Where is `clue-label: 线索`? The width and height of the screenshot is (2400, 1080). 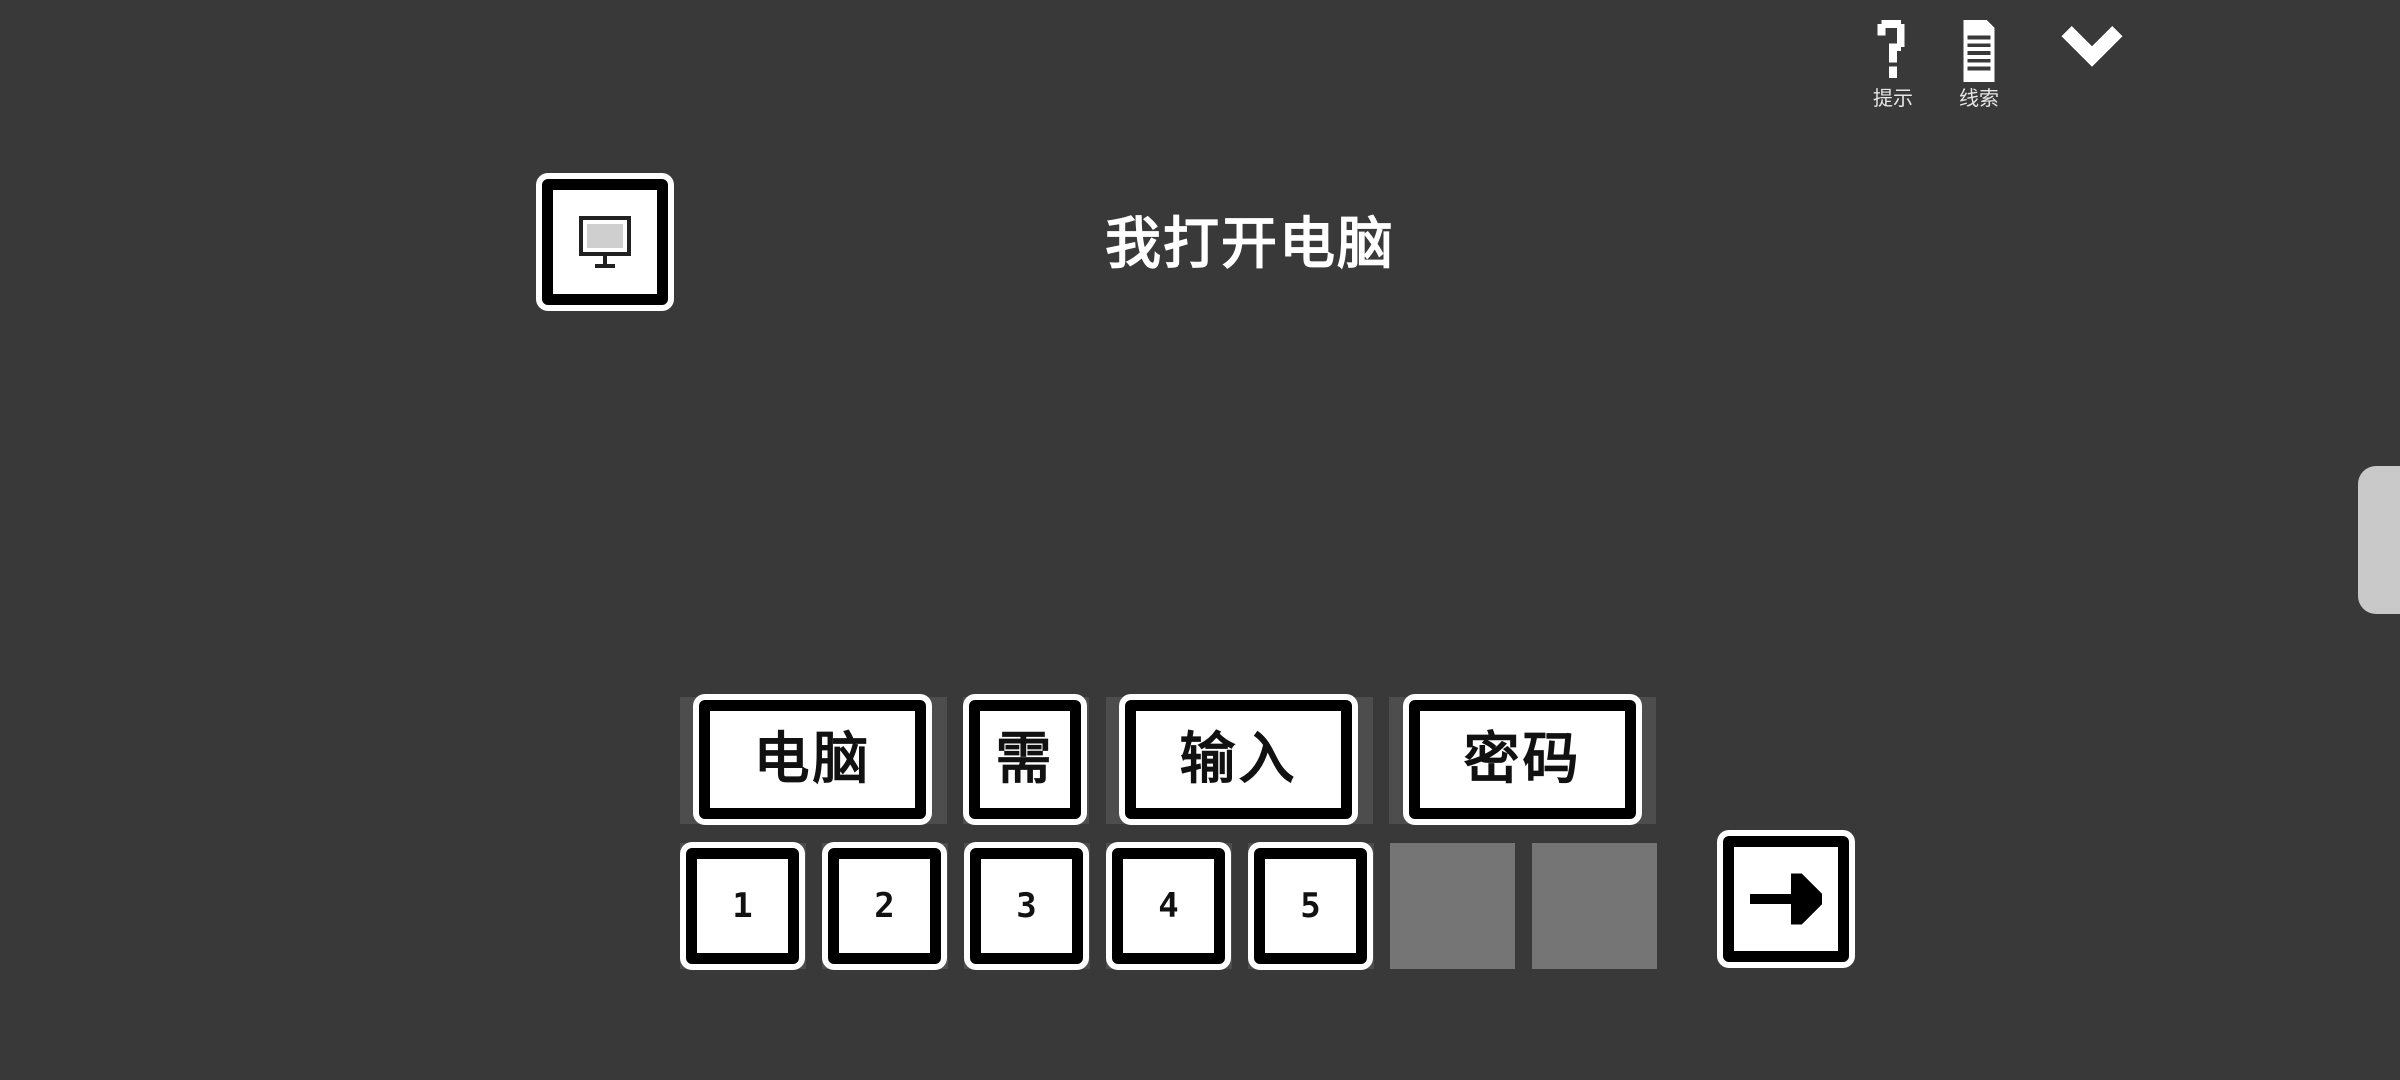
clue-label: 线索 is located at coordinates (1979, 98).